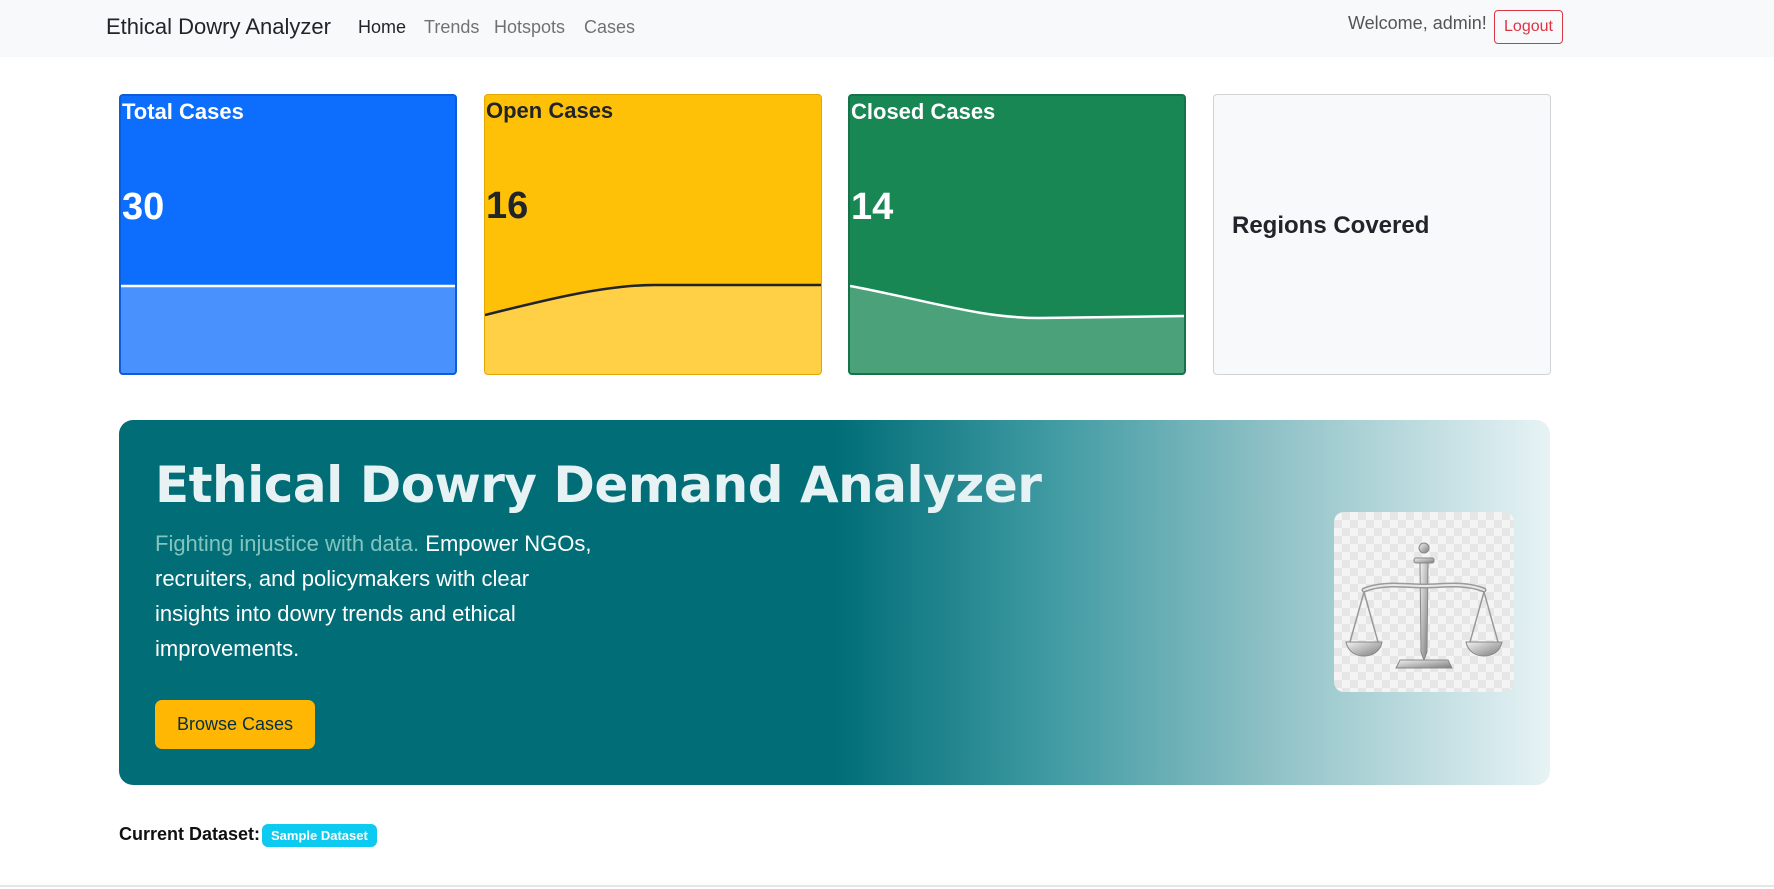 This screenshot has width=1774, height=889. I want to click on hero-image, so click(1424, 602).